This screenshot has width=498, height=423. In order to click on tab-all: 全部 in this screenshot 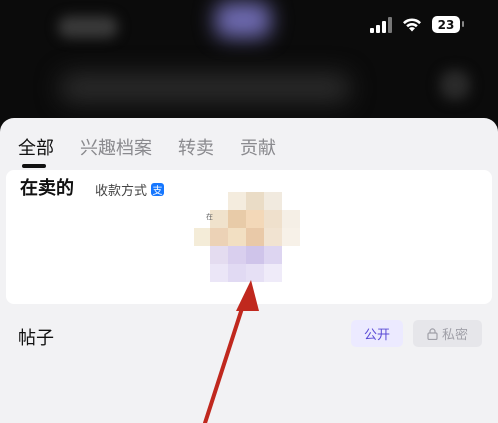, I will do `click(36, 147)`.